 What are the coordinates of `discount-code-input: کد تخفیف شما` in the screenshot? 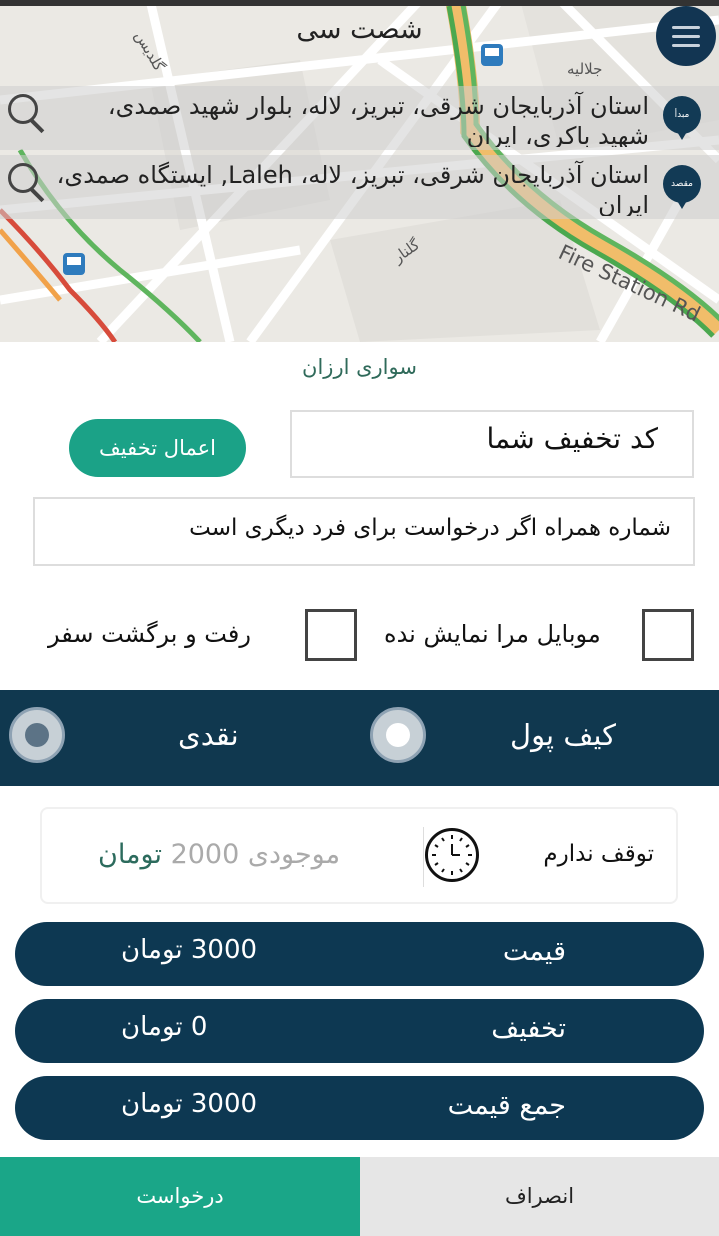 It's located at (492, 444).